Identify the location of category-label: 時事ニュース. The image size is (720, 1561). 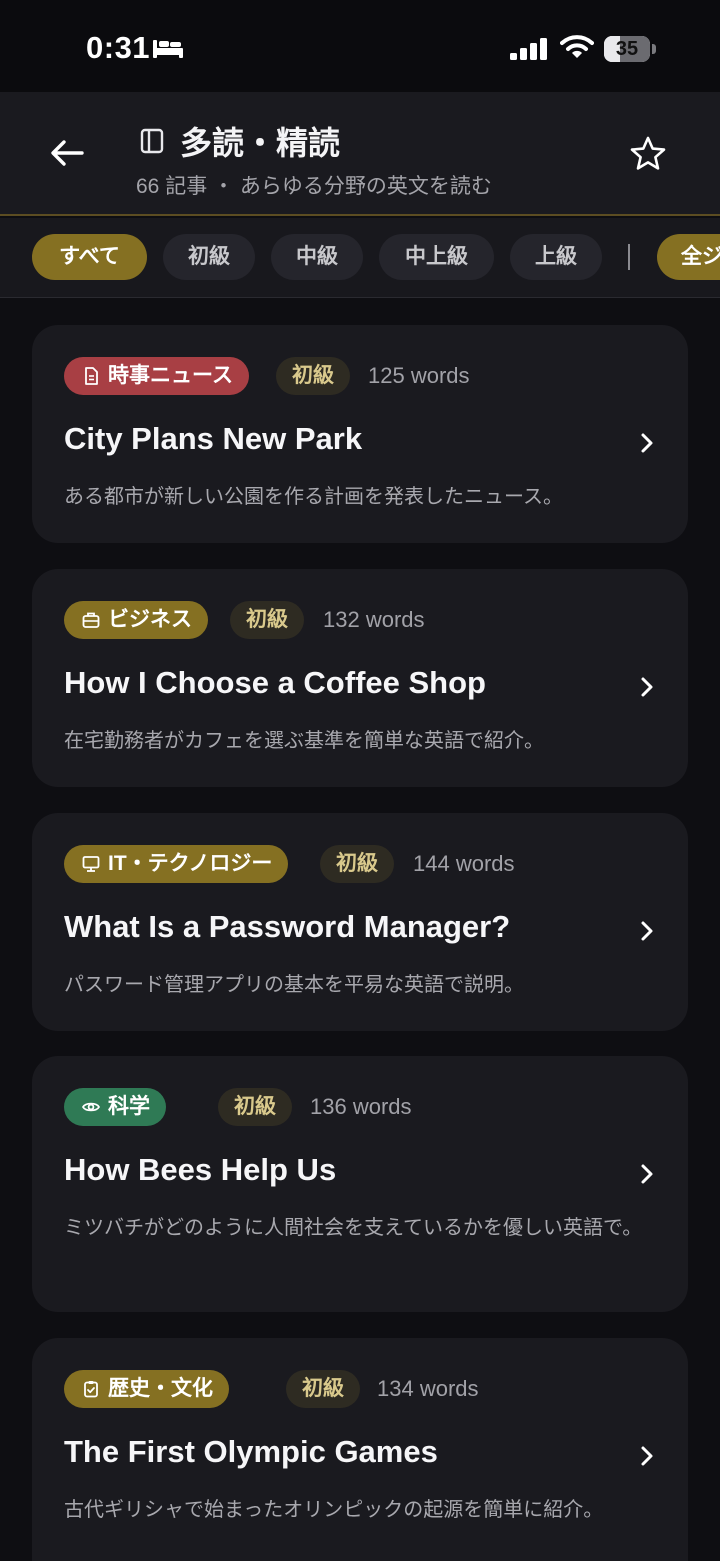
(170, 375).